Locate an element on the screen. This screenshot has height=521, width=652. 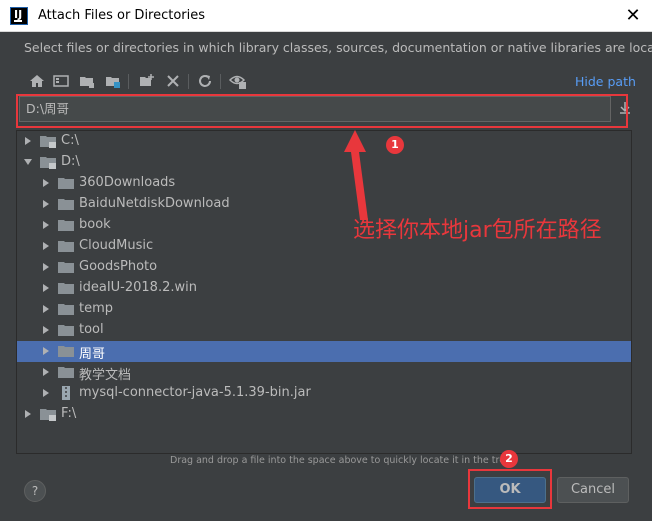
desktop-icon is located at coordinates (61, 81).